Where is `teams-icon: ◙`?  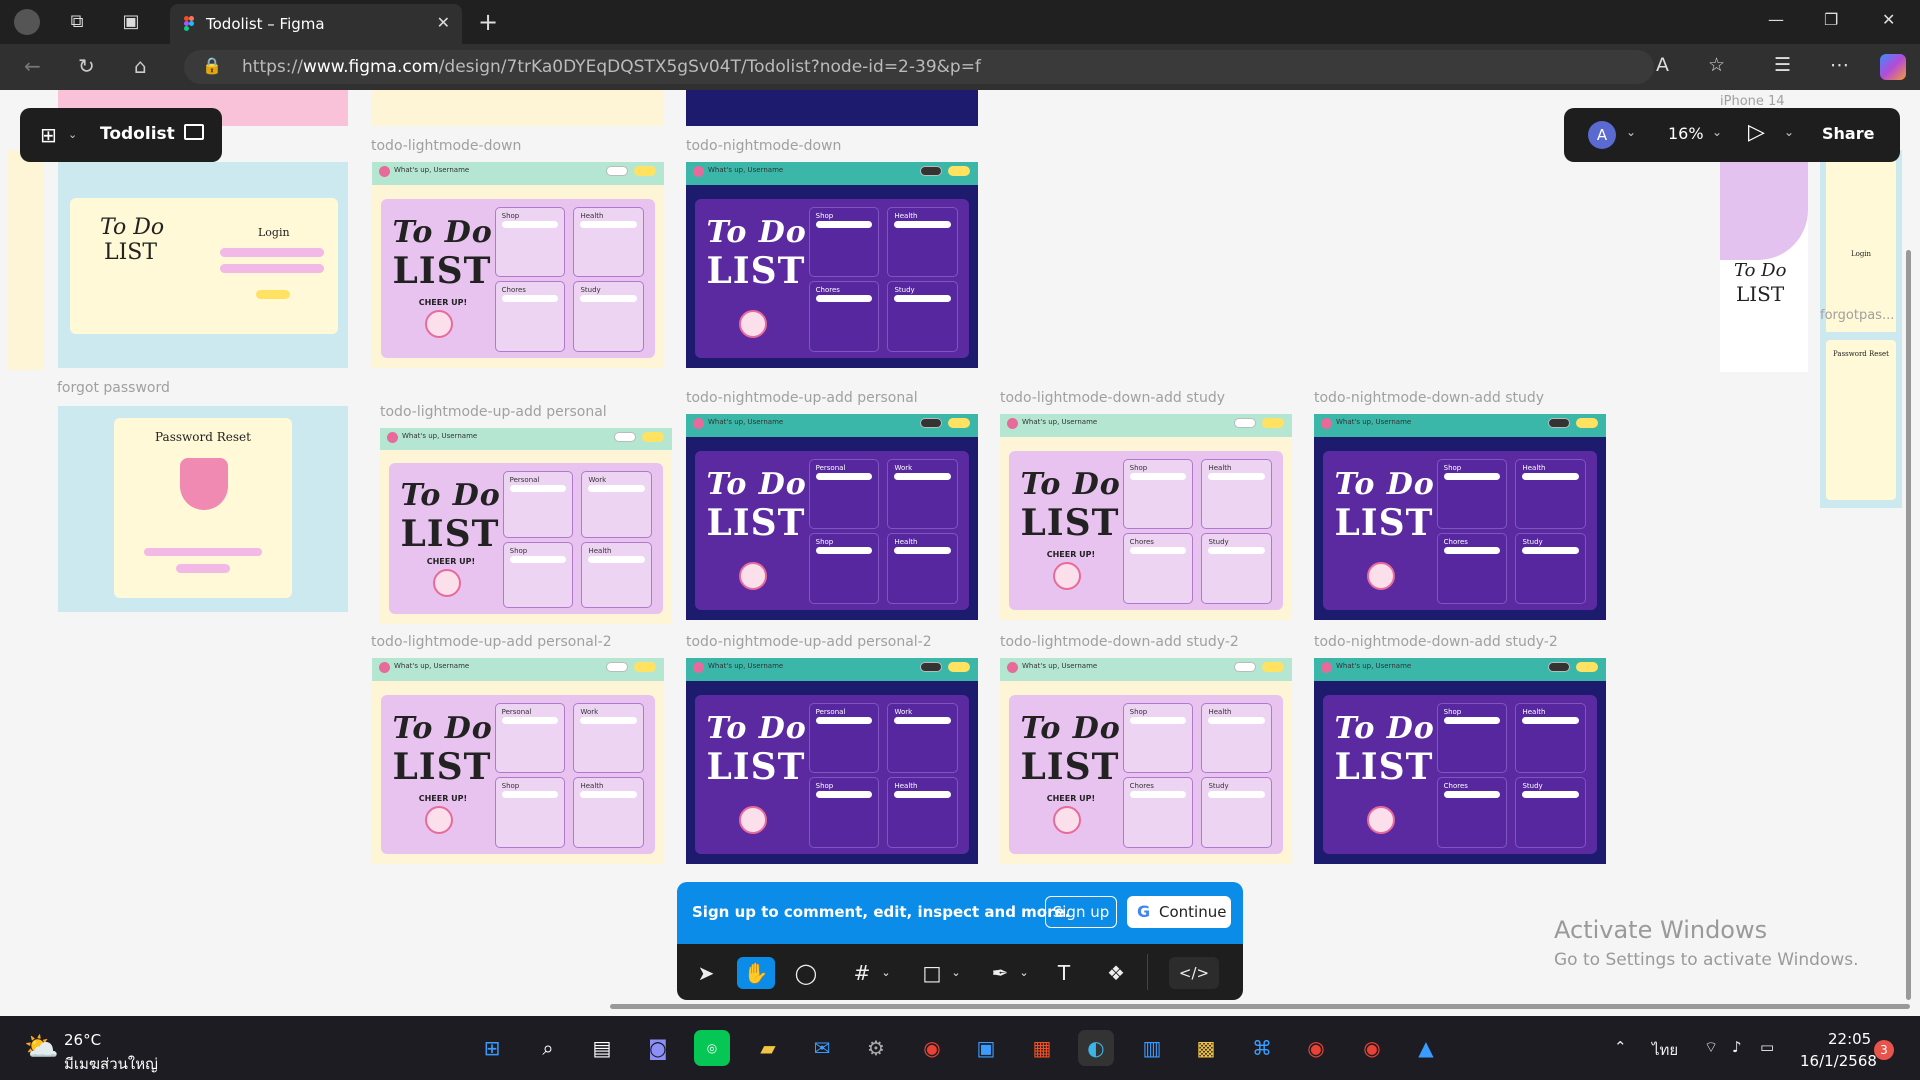
teams-icon: ◙ is located at coordinates (658, 1048).